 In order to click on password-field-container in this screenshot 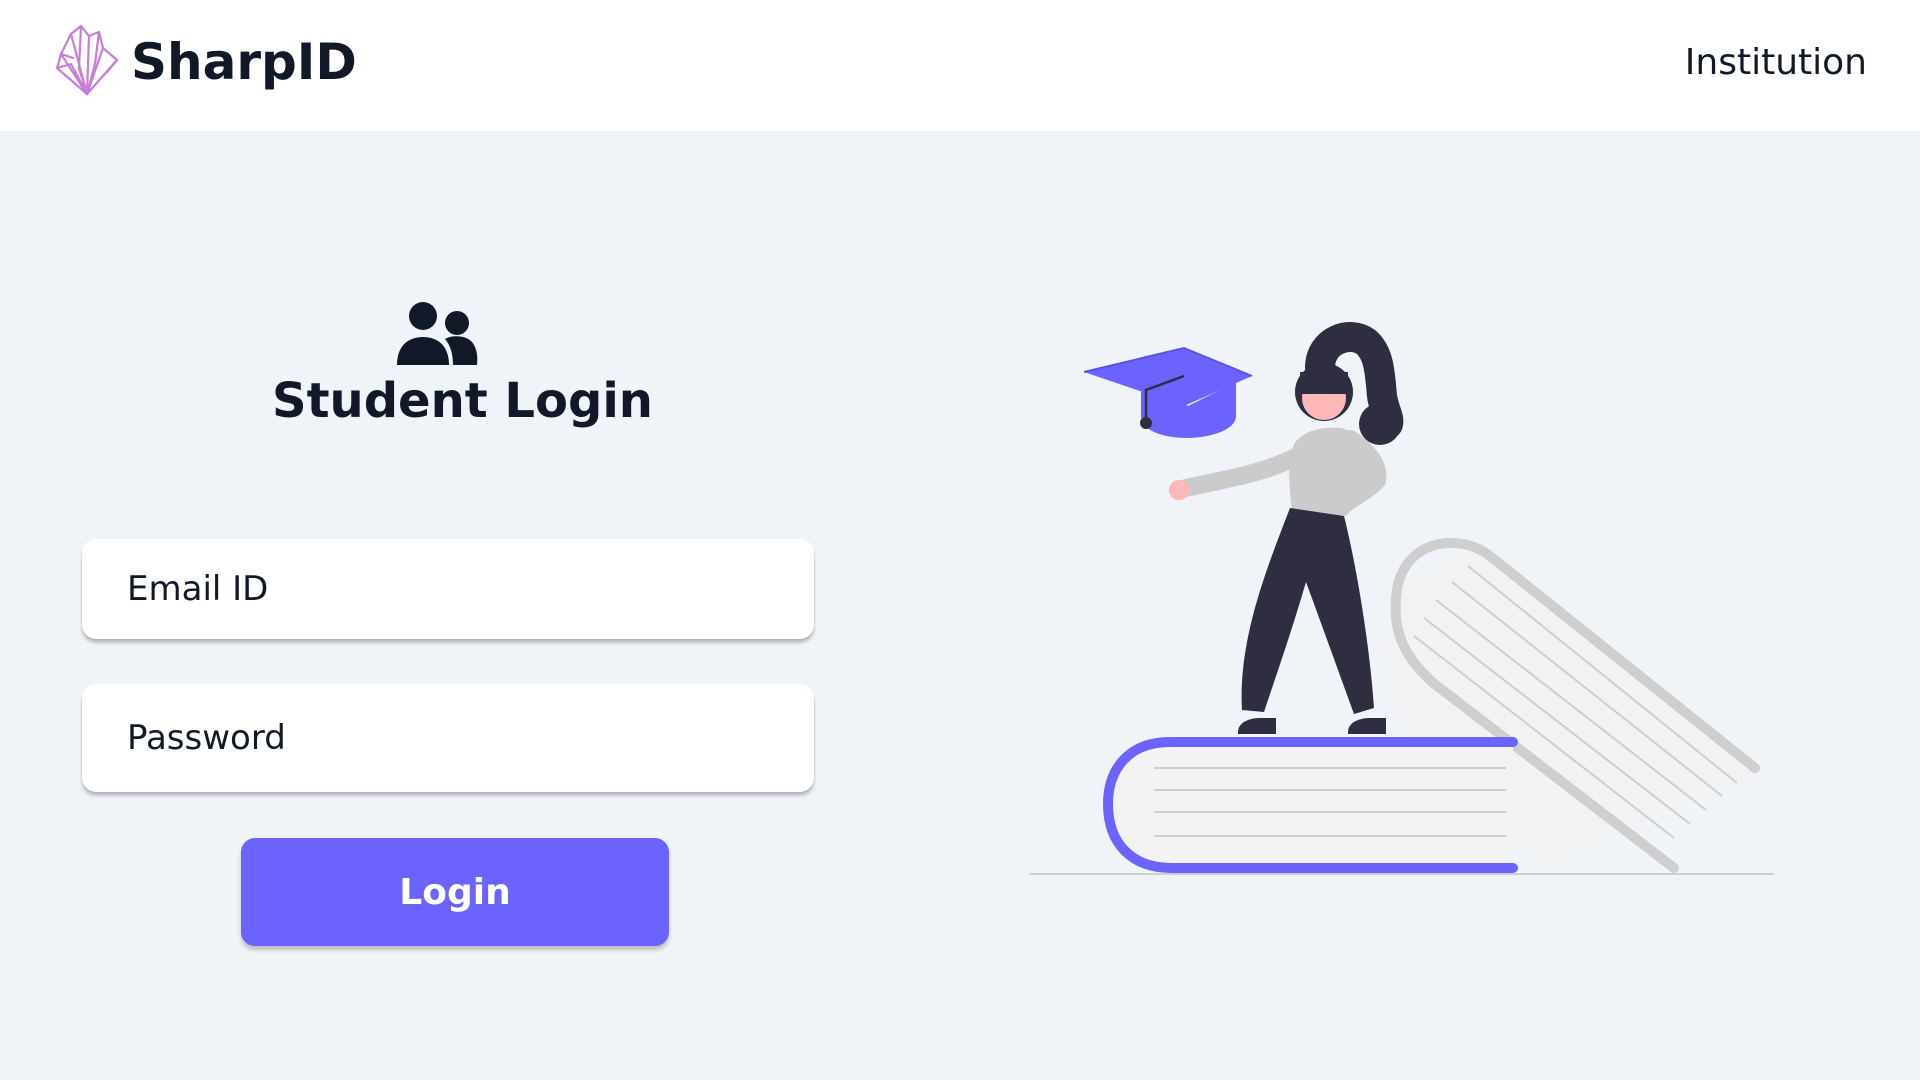, I will do `click(448, 738)`.